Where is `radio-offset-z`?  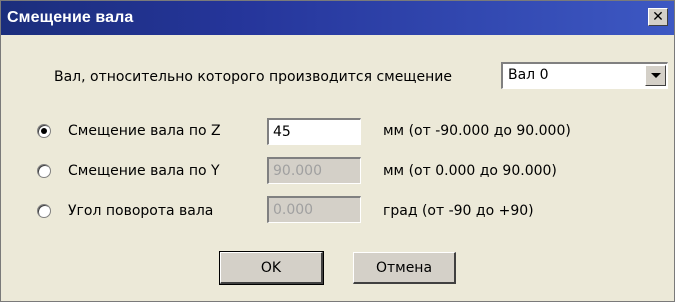 radio-offset-z is located at coordinates (44, 131).